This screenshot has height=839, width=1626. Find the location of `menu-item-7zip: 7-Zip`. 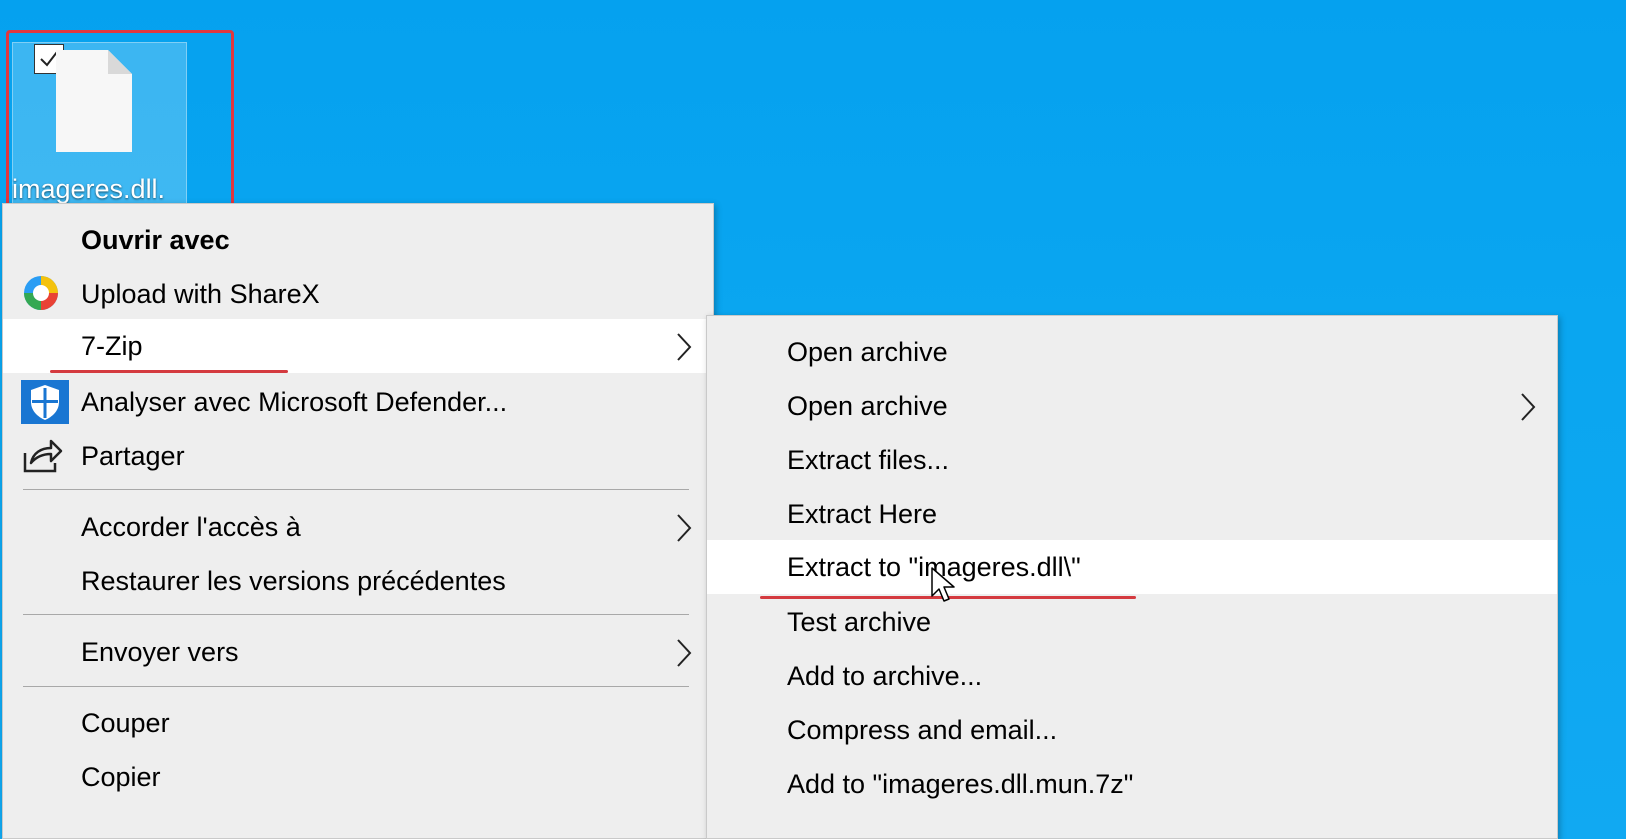

menu-item-7zip: 7-Zip is located at coordinates (358, 346).